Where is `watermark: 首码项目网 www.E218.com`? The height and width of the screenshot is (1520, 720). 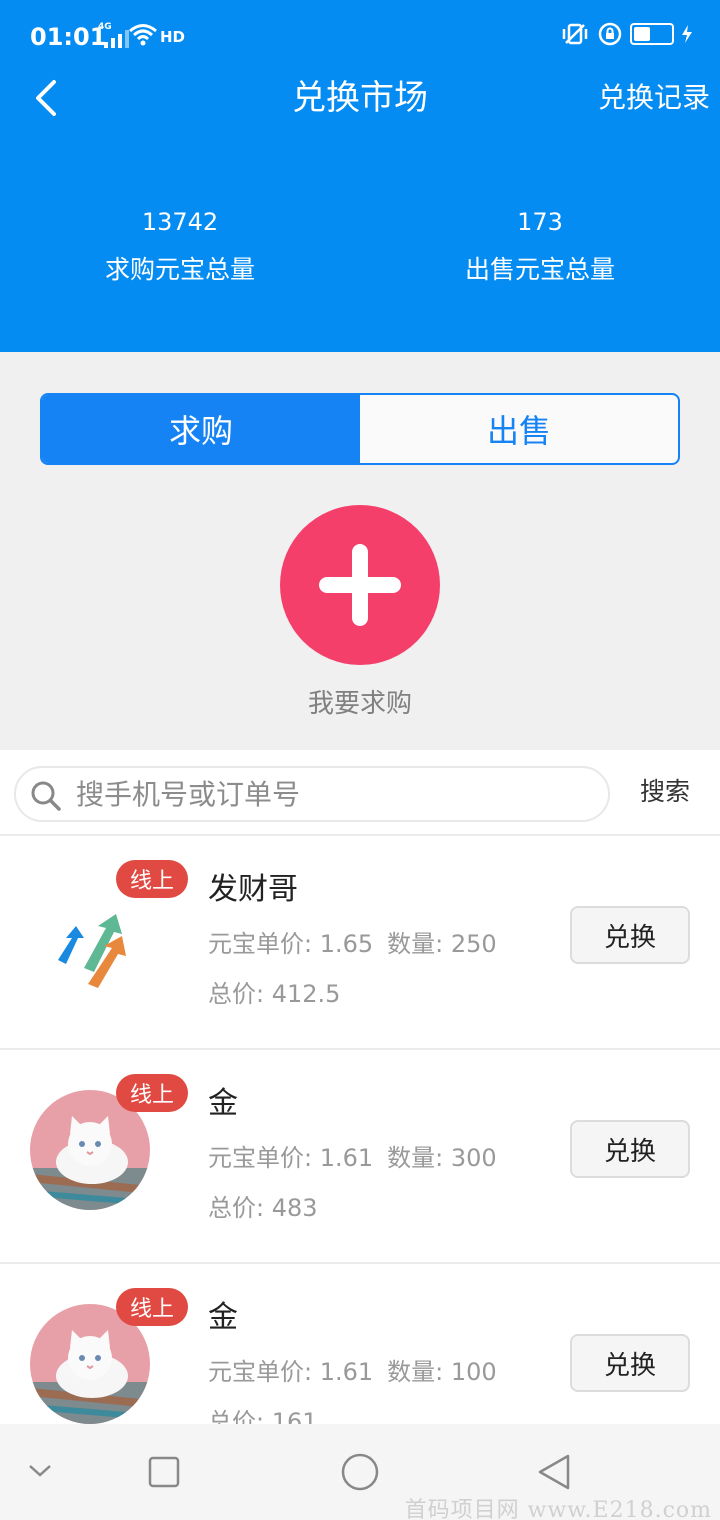
watermark: 首码项目网 www.E218.com is located at coordinates (558, 1509).